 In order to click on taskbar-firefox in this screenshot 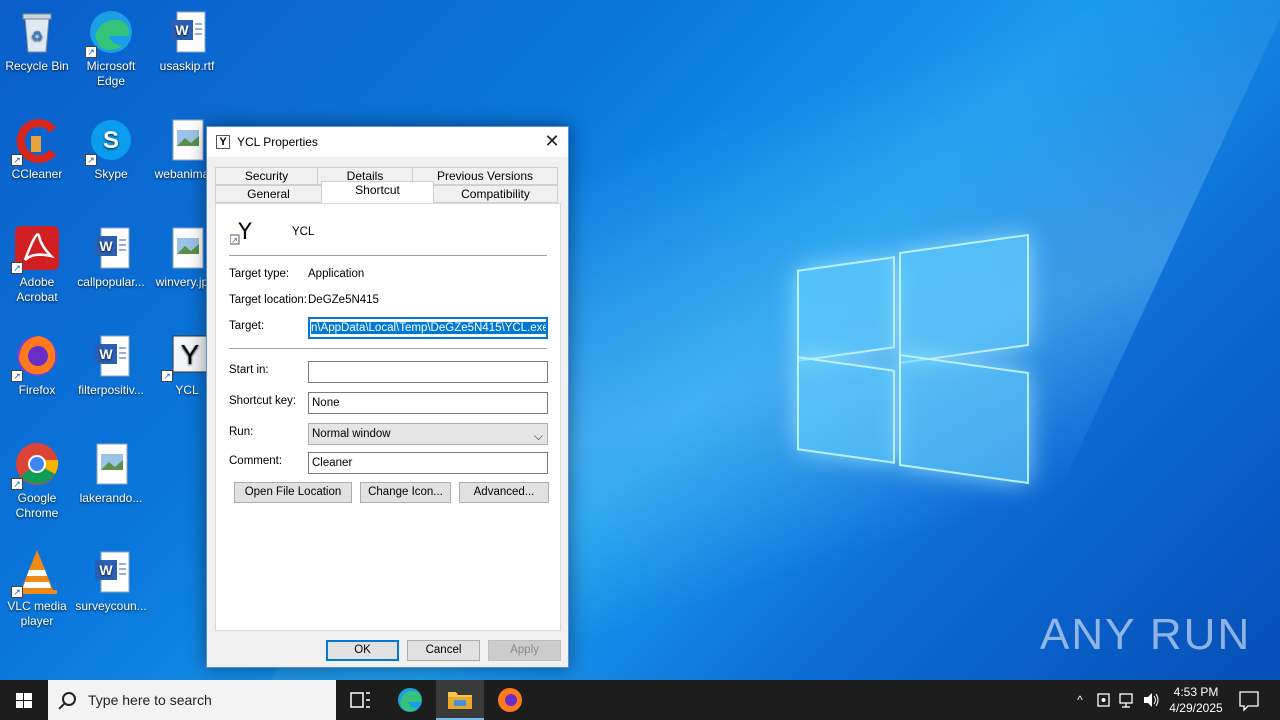, I will do `click(510, 700)`.